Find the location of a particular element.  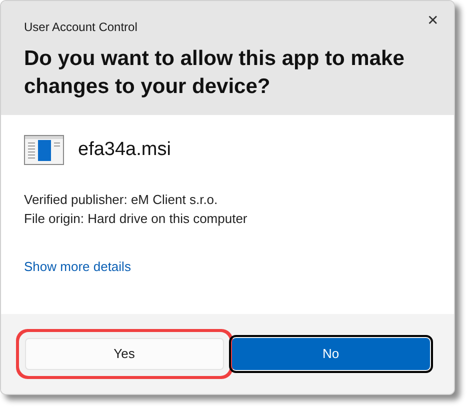

show-details-link: Show more details is located at coordinates (77, 266).